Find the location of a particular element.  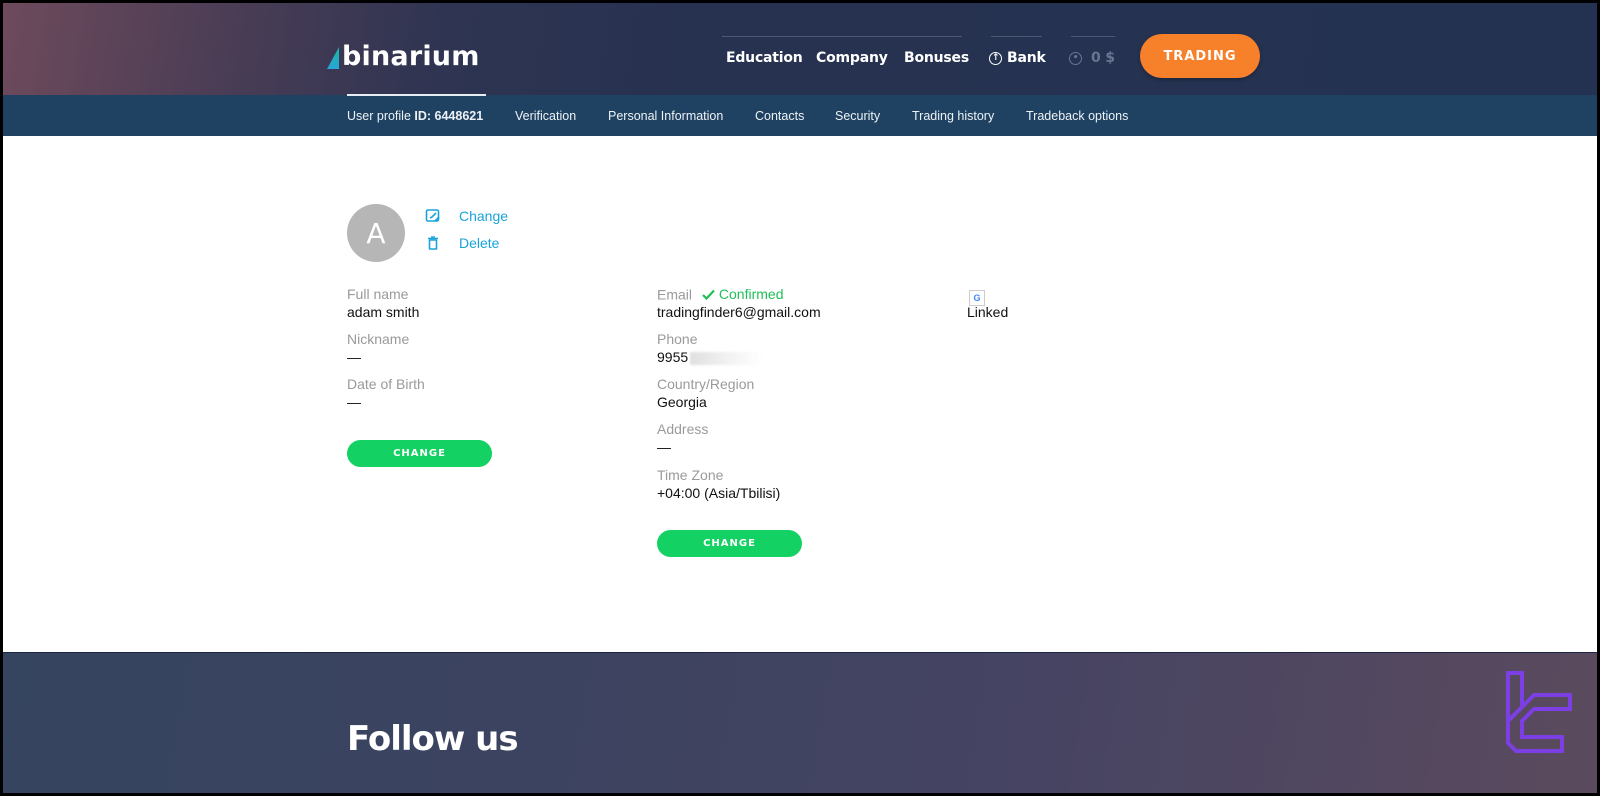

follow-us-title: Follow us is located at coordinates (433, 739).